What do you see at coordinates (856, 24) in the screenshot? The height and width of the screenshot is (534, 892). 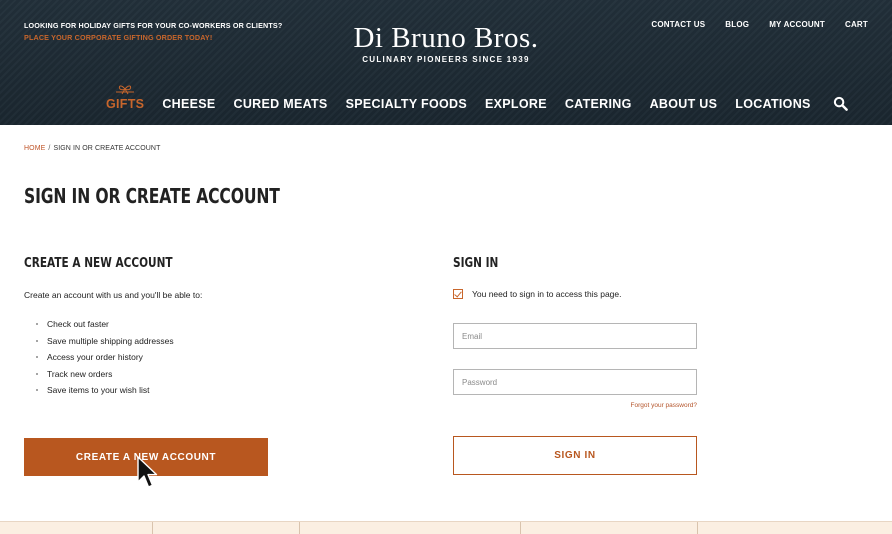 I see `cart-link: CART` at bounding box center [856, 24].